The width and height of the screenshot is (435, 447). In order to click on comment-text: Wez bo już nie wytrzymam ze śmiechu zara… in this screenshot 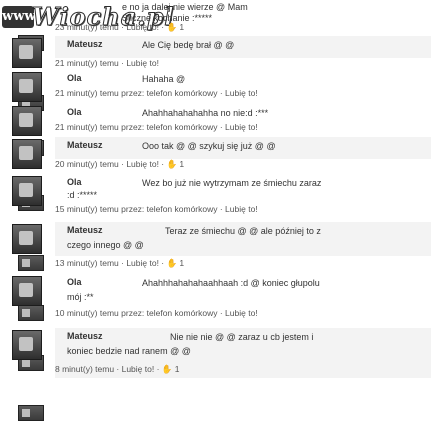, I will do `click(232, 183)`.